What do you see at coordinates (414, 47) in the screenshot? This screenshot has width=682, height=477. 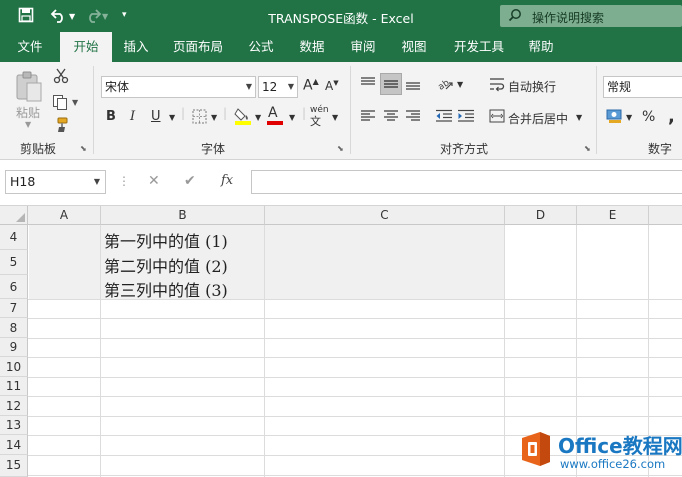 I see `tab-view: 视图` at bounding box center [414, 47].